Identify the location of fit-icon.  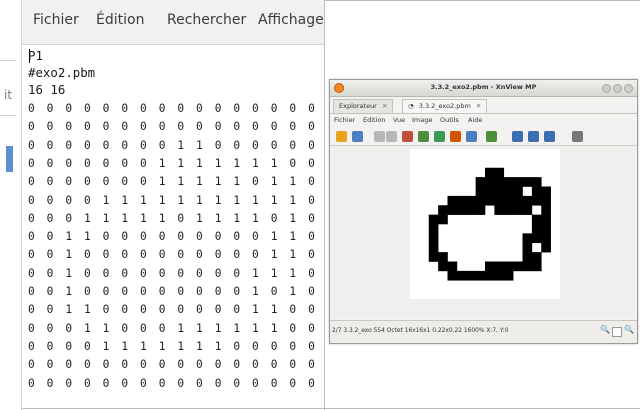
(617, 332).